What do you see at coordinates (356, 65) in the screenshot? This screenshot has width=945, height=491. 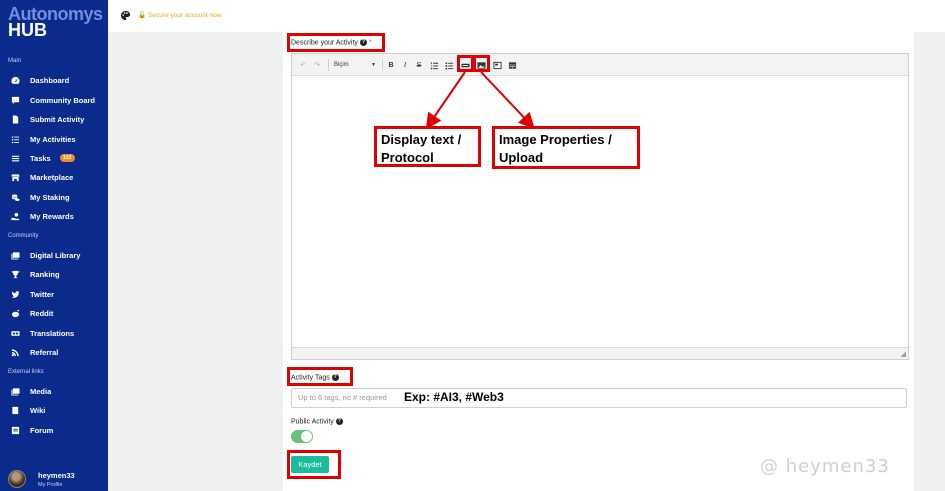 I see `format-select: Biçim ▼` at bounding box center [356, 65].